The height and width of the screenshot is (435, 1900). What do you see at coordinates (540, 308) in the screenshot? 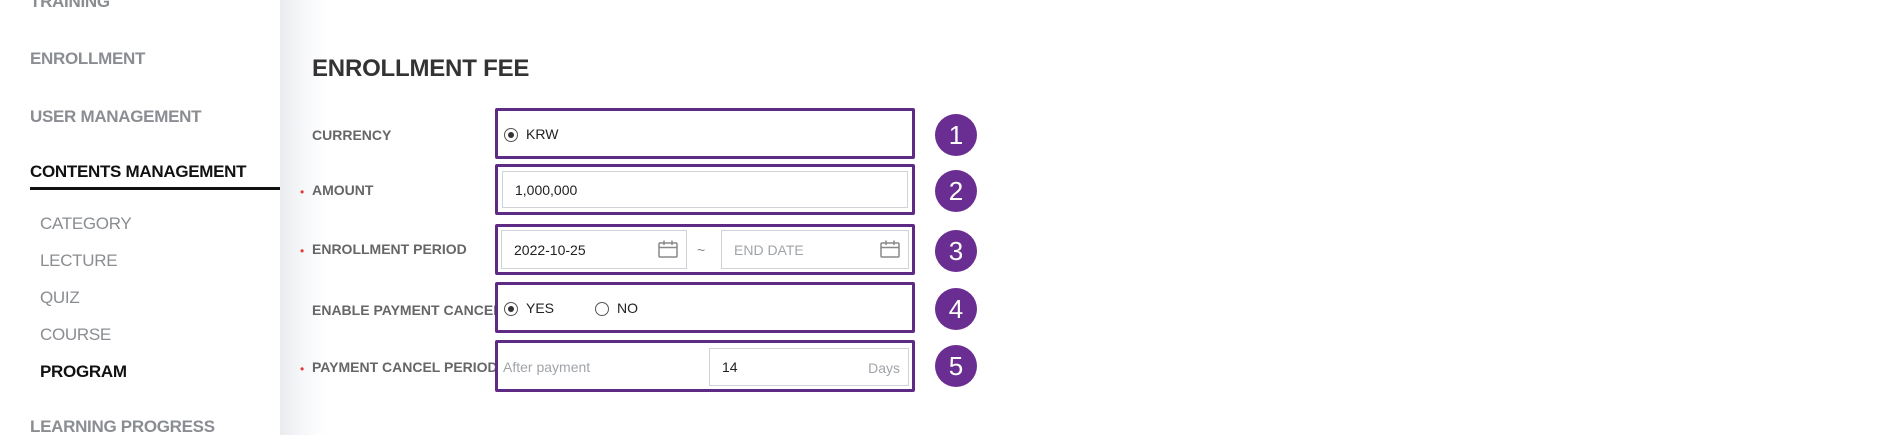
I see `payment-cancel-yes-label: YES` at bounding box center [540, 308].